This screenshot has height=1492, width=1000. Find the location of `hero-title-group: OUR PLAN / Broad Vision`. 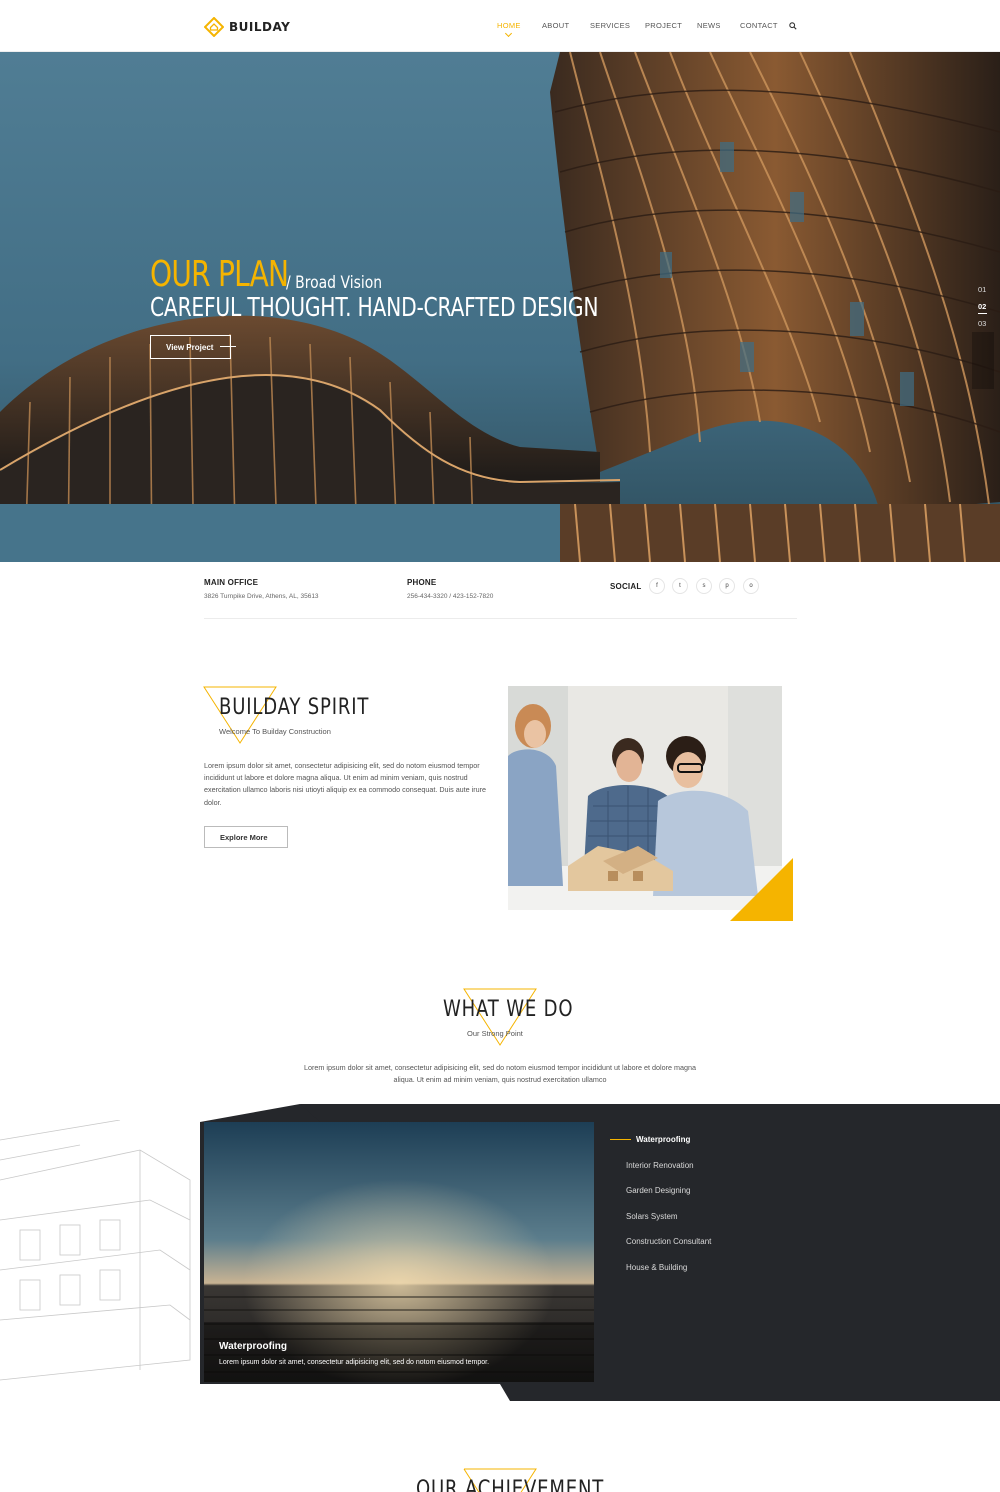

hero-title-group: OUR PLAN / Broad Vision is located at coordinates (266, 274).